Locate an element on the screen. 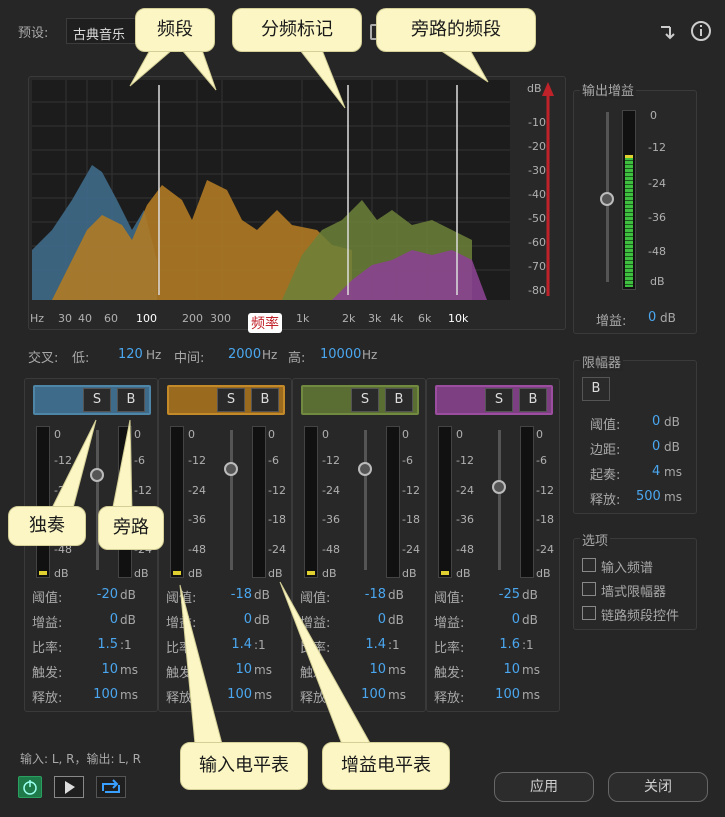  output-gain-slider-knob is located at coordinates (607, 199).